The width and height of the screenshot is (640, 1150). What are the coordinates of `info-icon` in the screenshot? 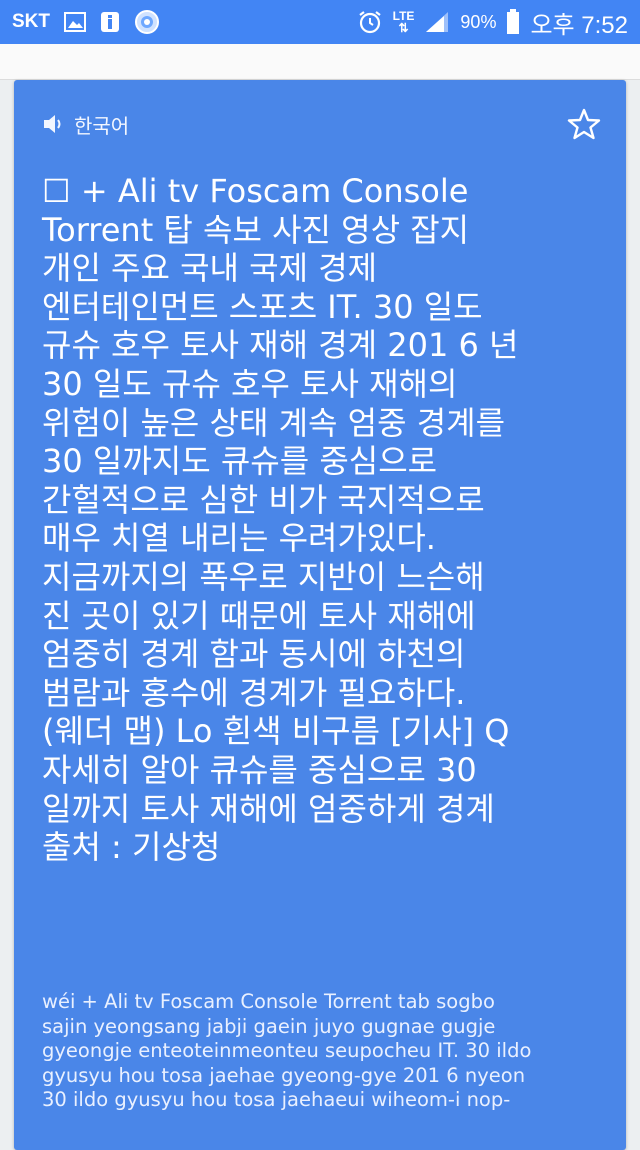 It's located at (110, 22).